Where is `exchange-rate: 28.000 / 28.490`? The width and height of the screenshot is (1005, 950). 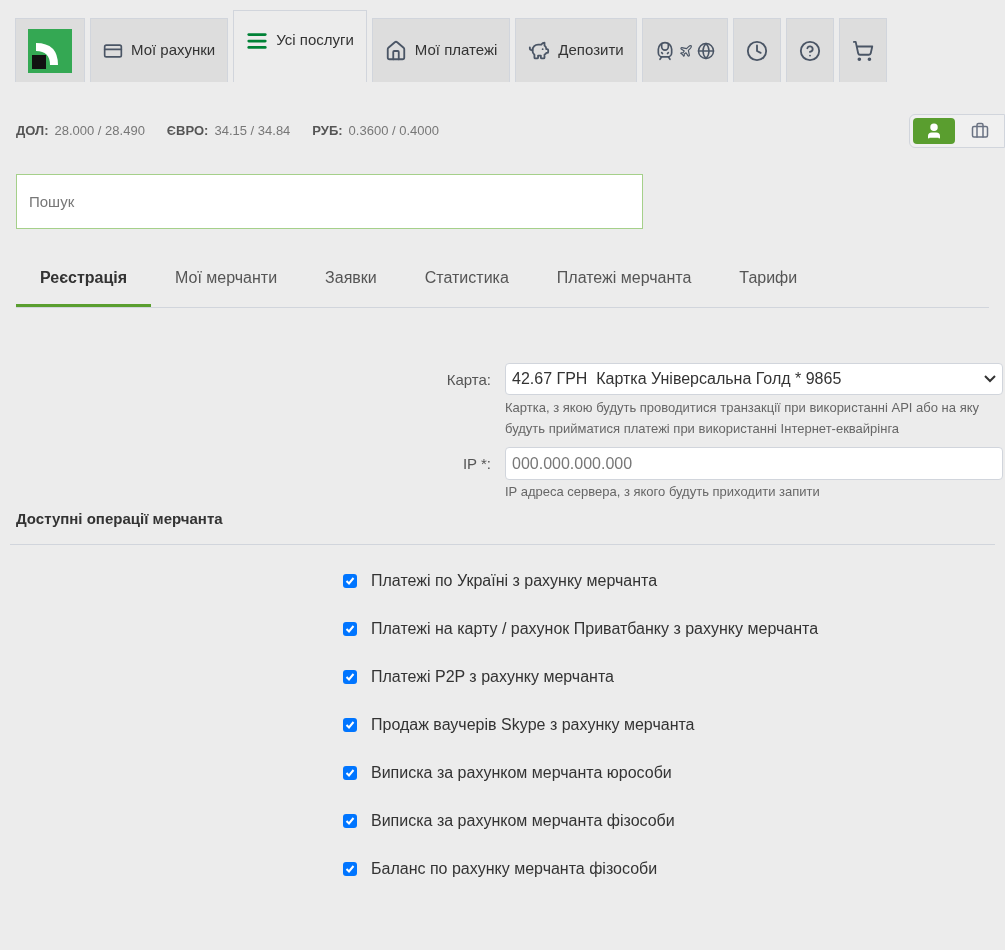 exchange-rate: 28.000 / 28.490 is located at coordinates (99, 131).